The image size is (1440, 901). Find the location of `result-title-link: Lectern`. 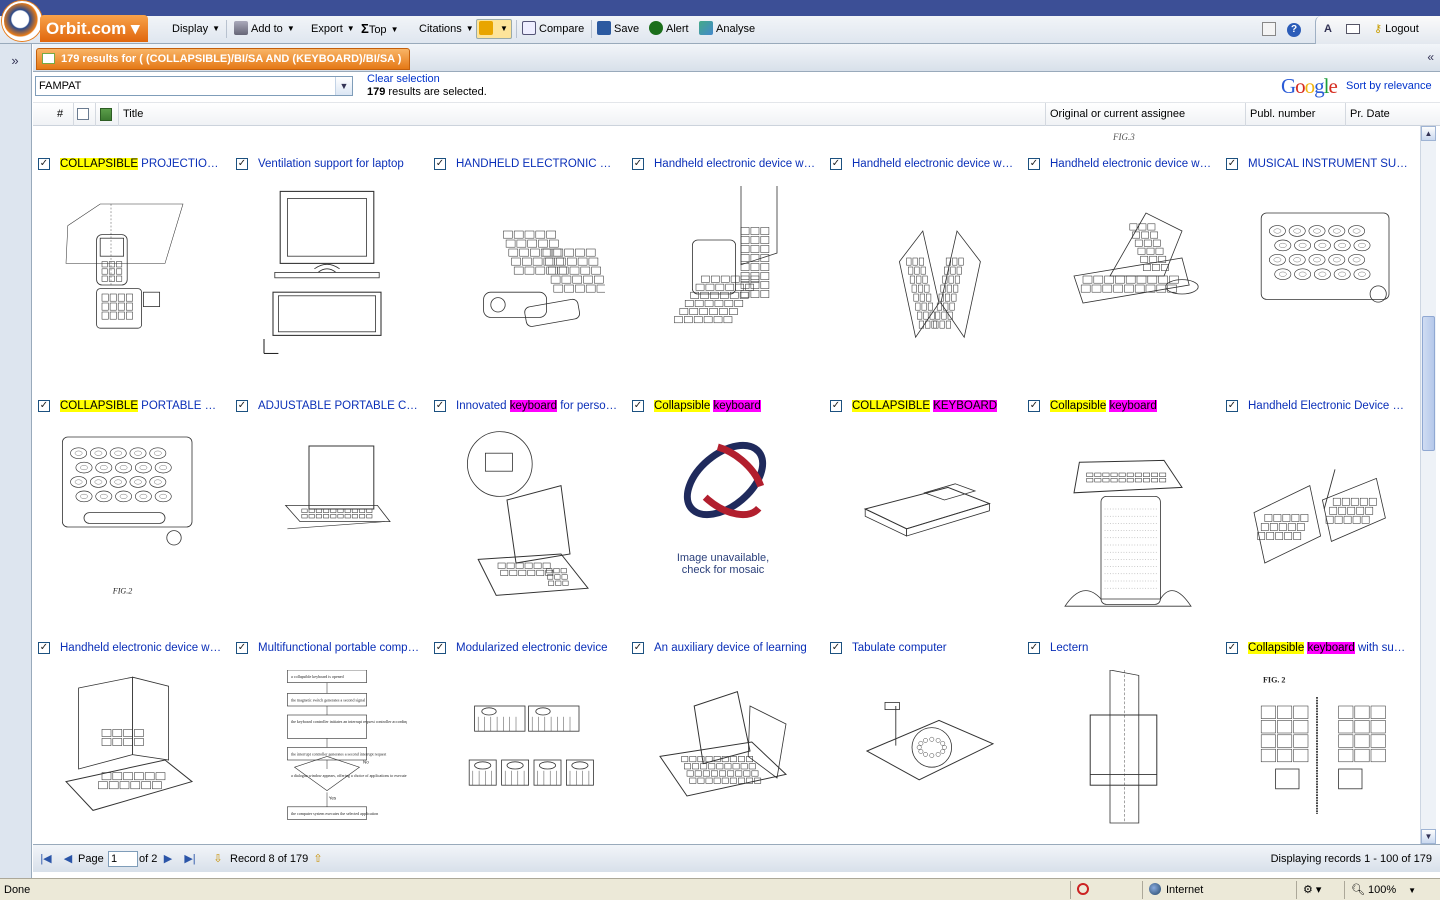

result-title-link: Lectern is located at coordinates (1131, 648).